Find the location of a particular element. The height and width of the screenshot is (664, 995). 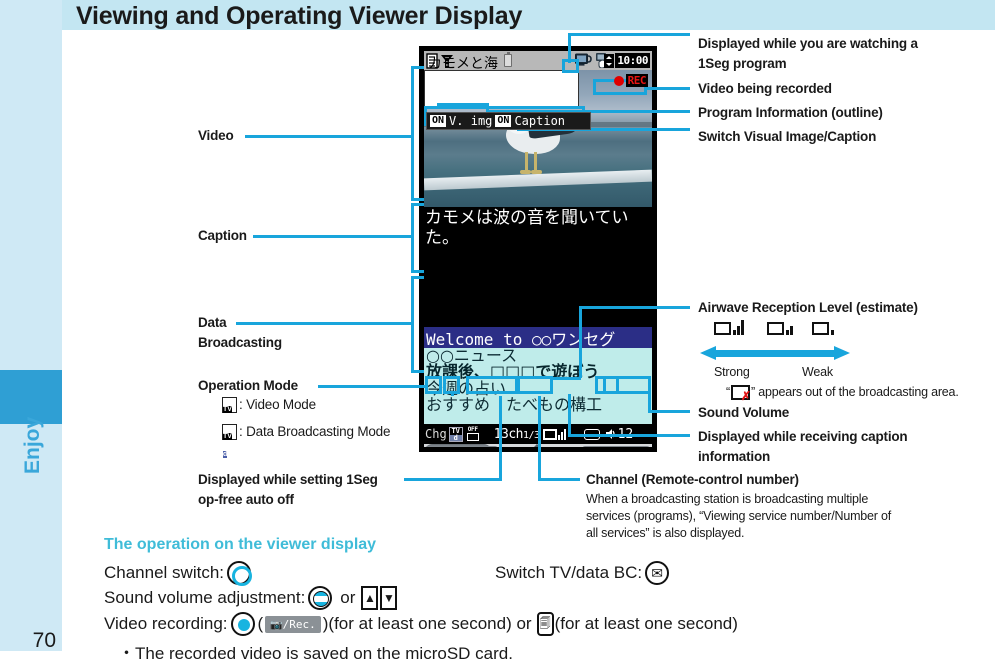

up-key-icon: ▲ is located at coordinates (370, 598).